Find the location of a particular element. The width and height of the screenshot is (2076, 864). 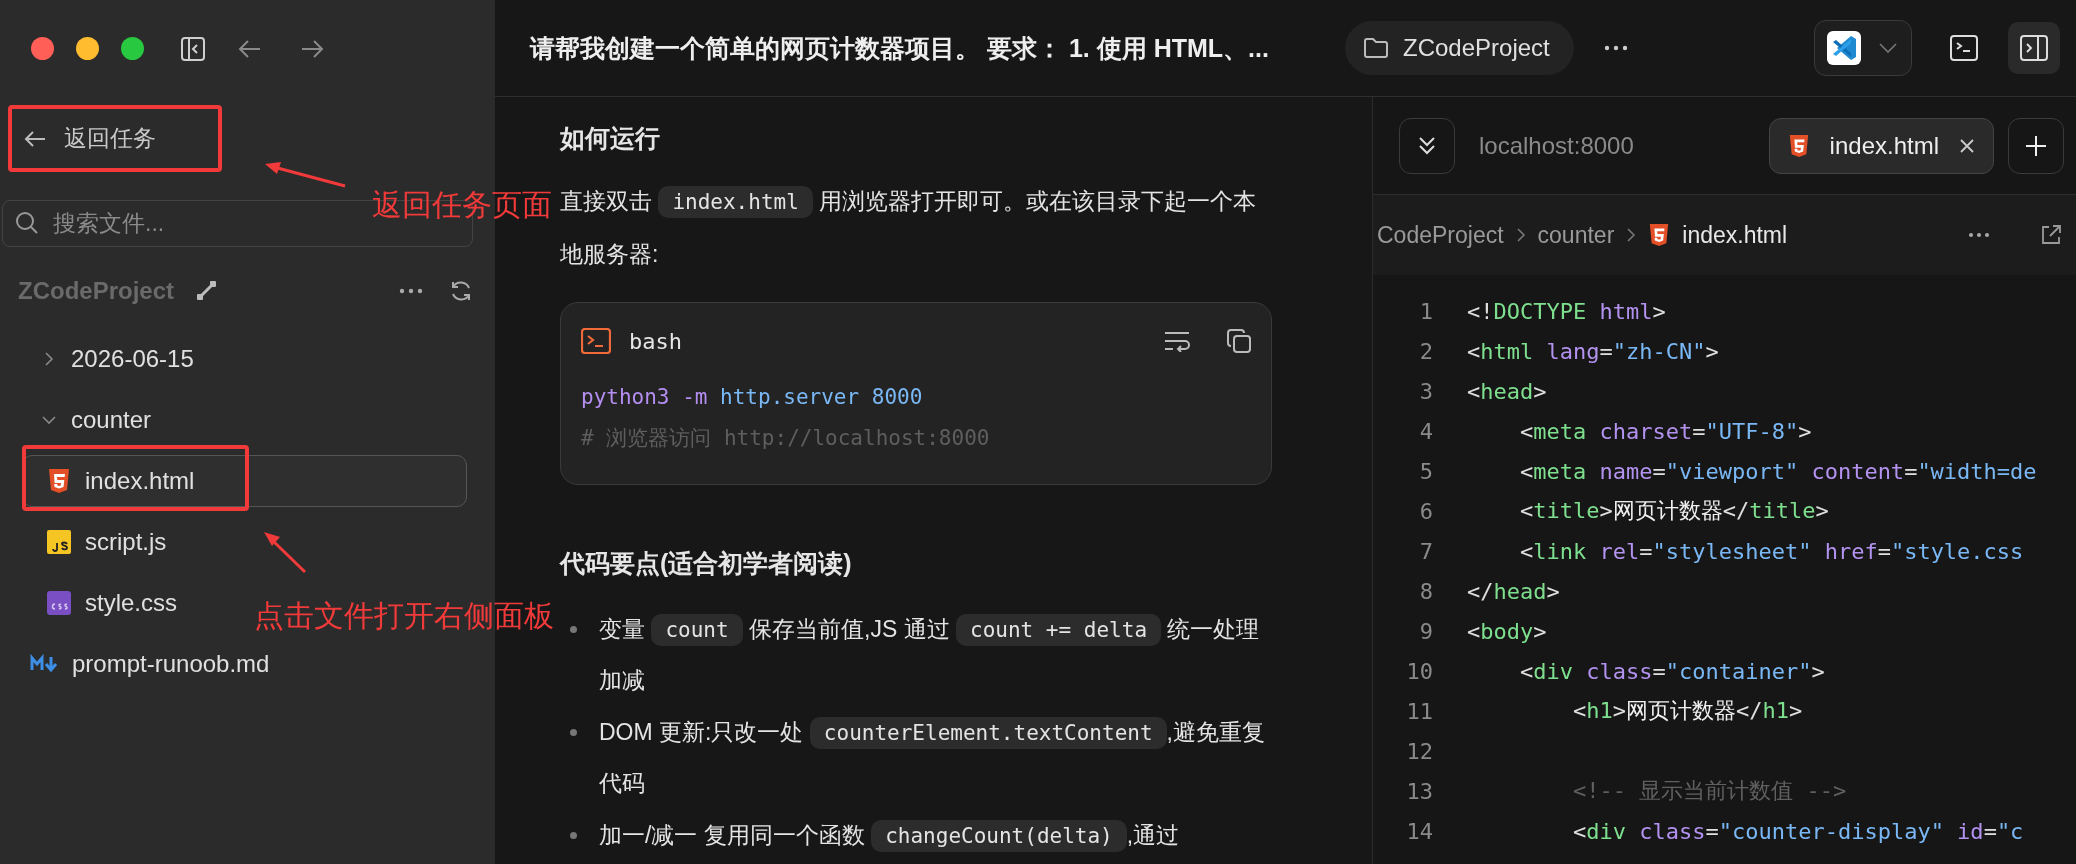

maximize-window-button is located at coordinates (132, 48).